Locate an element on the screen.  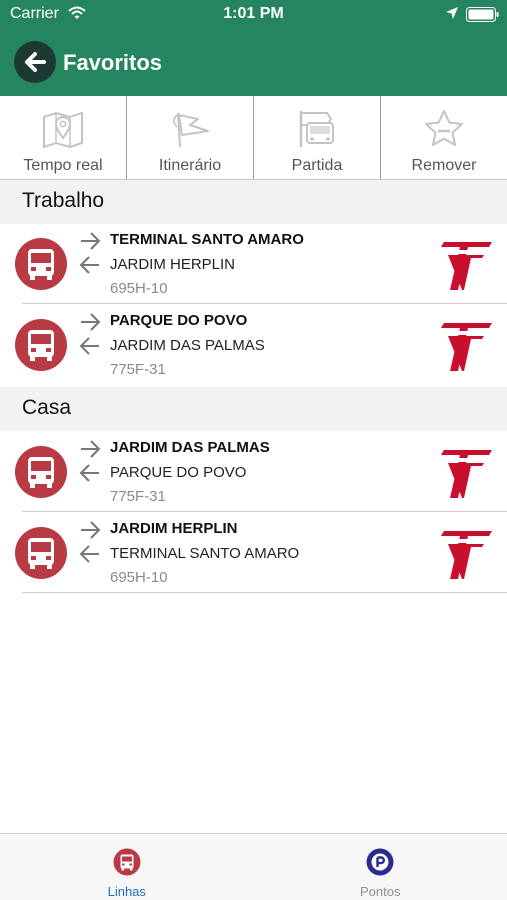
map-icon is located at coordinates (63, 130).